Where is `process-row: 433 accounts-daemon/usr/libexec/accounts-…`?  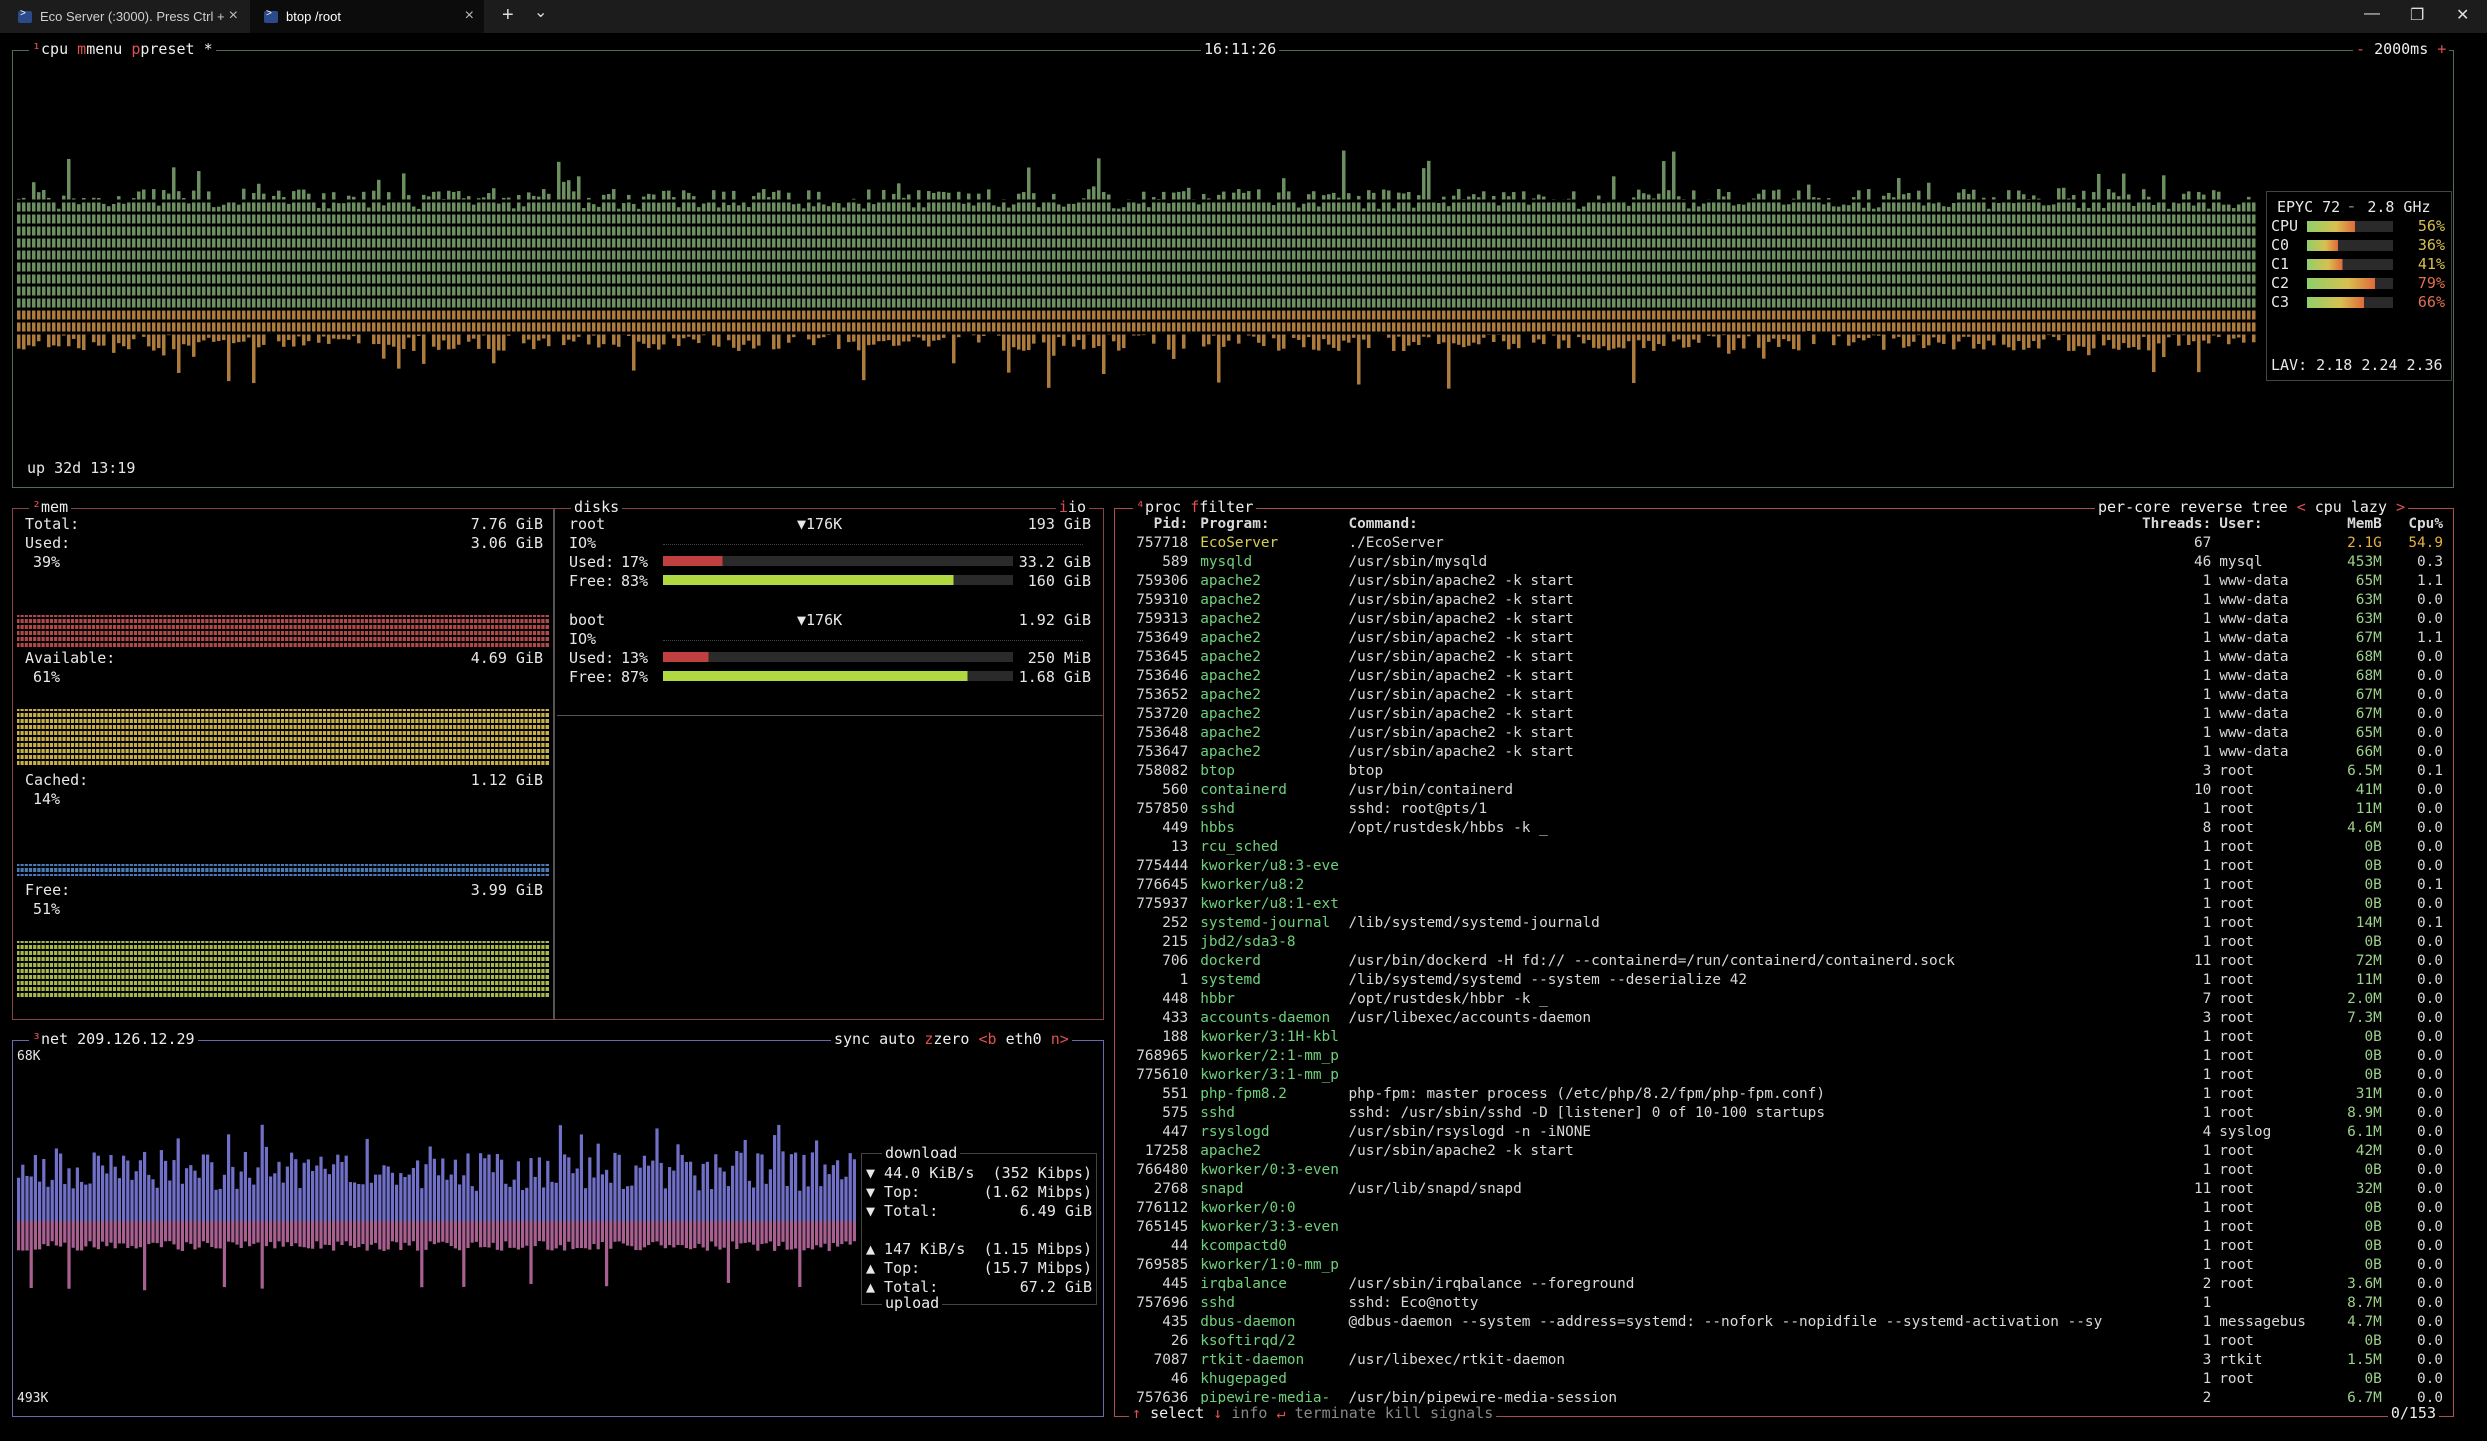
process-row: 433 accounts-daemon/usr/libexec/accounts-… is located at coordinates (1782, 1018).